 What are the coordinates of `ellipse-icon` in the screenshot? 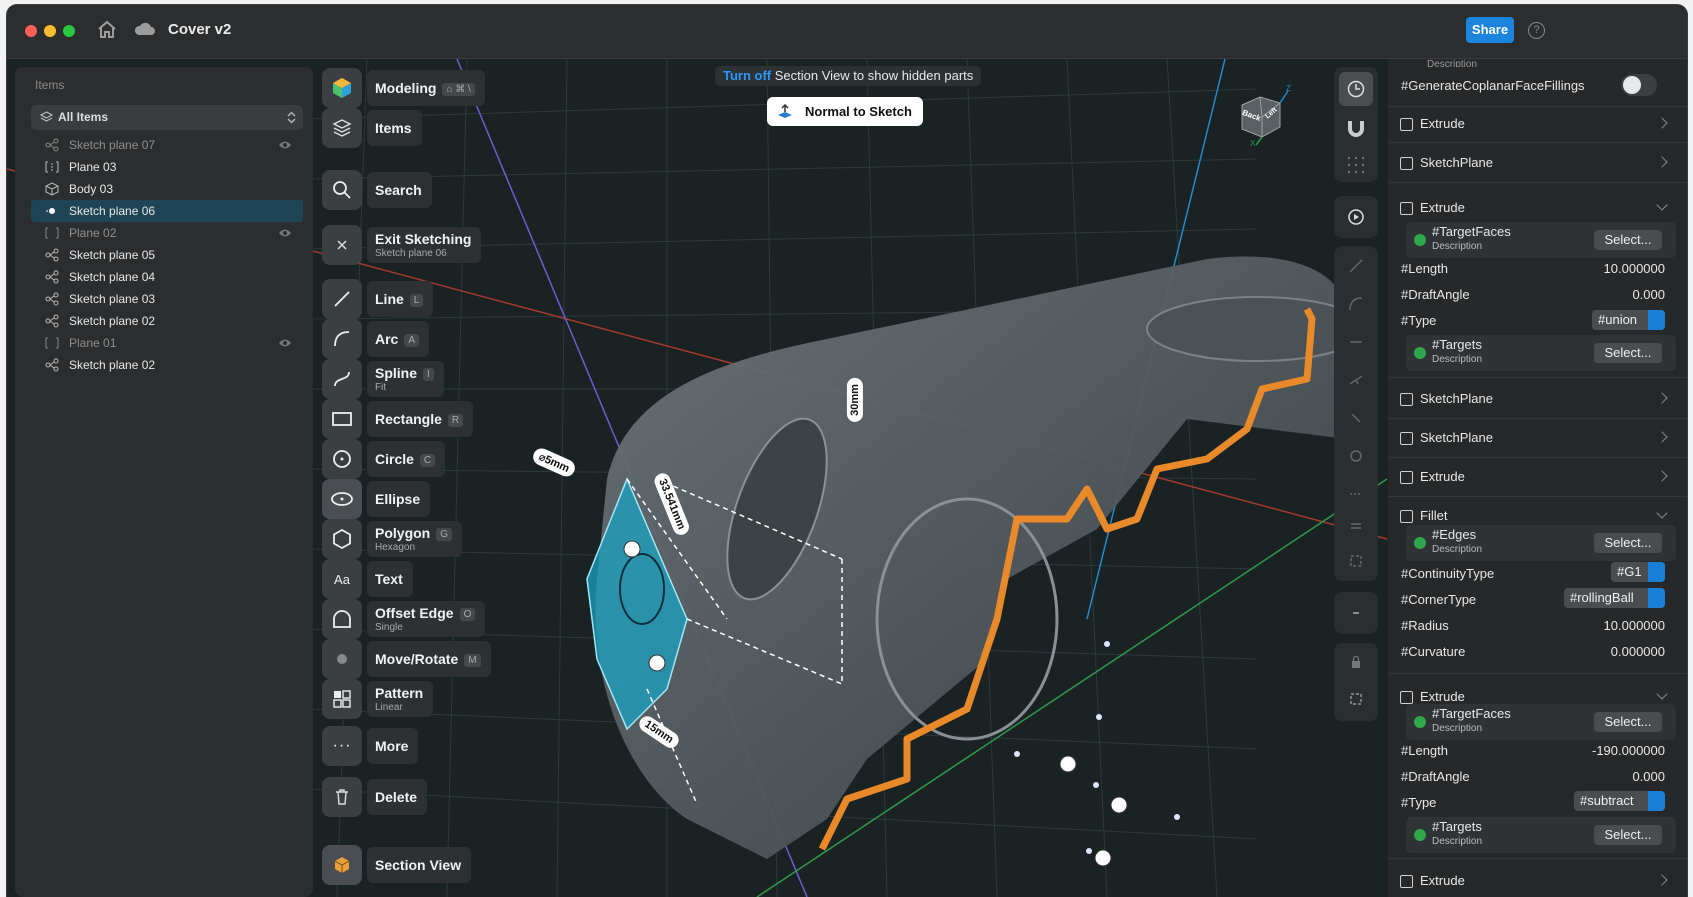 It's located at (342, 499).